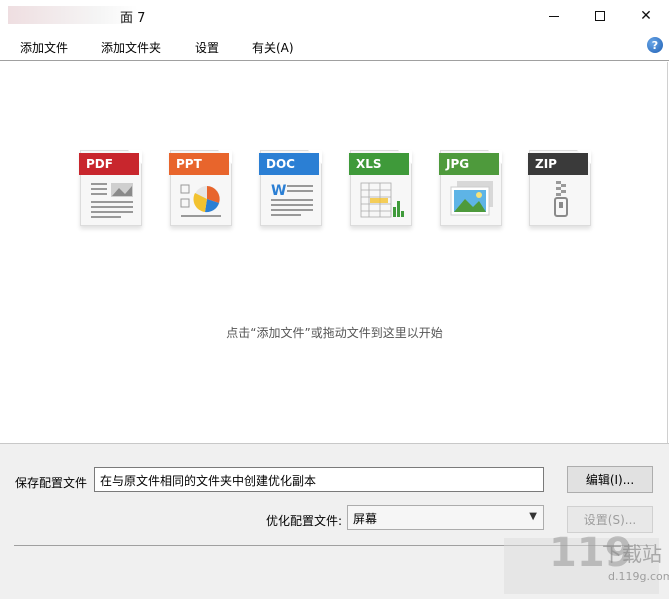 The height and width of the screenshot is (599, 669). Describe the element at coordinates (109, 164) in the screenshot. I see `pdf-label: PDF` at that location.